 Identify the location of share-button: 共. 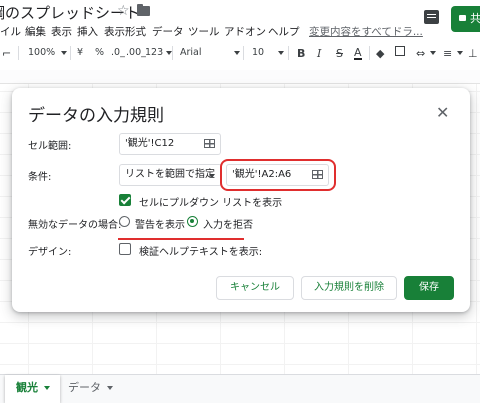
(465, 19).